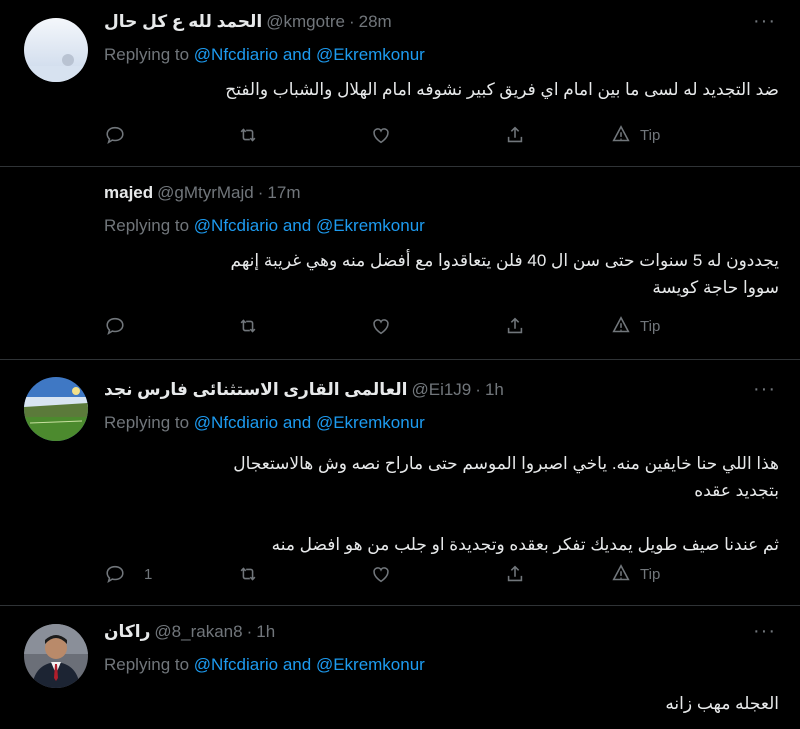 Image resolution: width=800 pixels, height=729 pixels. I want to click on tweet-text-line: العجله مهب زانه, so click(722, 703).